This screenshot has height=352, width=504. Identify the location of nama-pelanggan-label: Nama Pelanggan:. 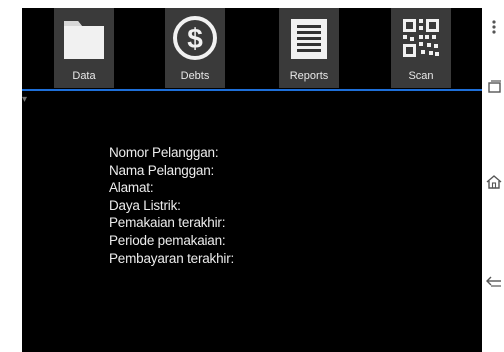
(162, 170).